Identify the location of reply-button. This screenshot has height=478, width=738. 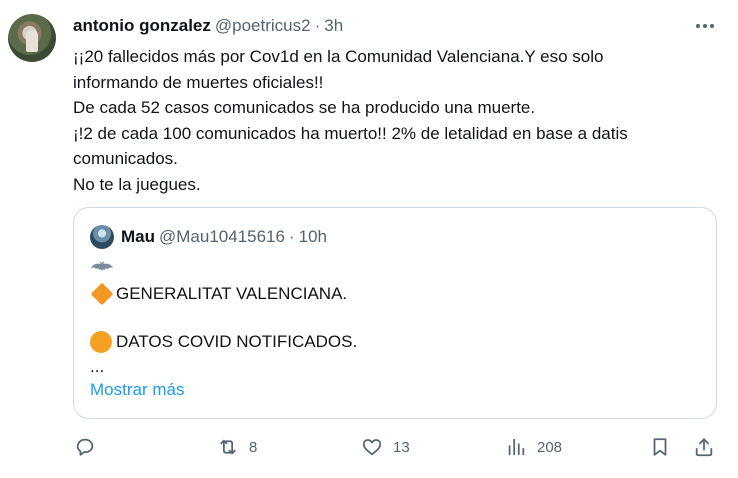
(90, 447).